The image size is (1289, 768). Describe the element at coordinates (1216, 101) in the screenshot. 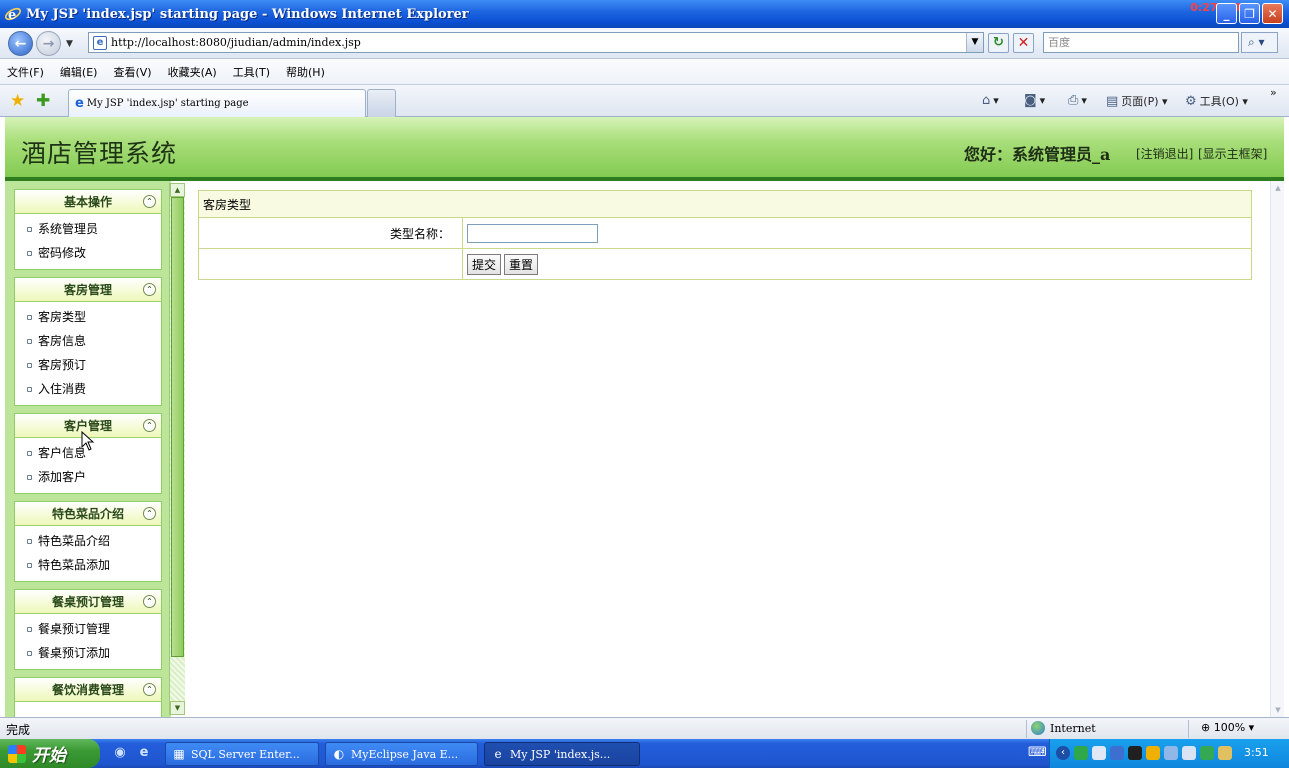

I see `tools-menu-button: ⚙ 工具(O) ▾` at that location.